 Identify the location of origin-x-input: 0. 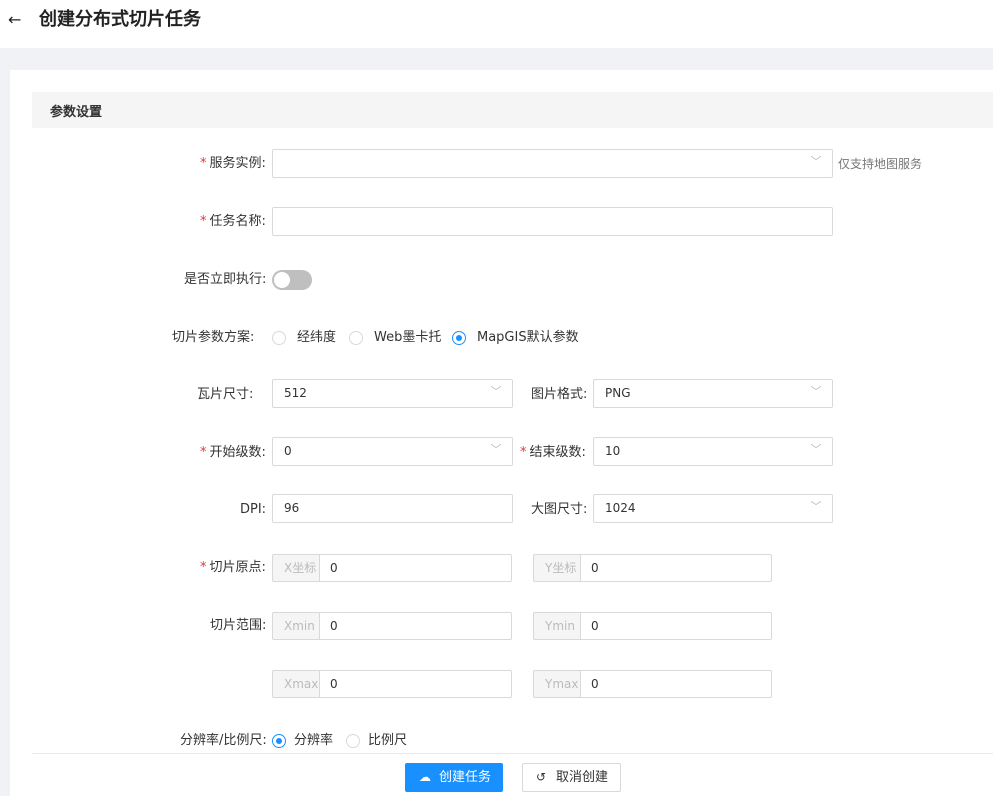
(415, 568).